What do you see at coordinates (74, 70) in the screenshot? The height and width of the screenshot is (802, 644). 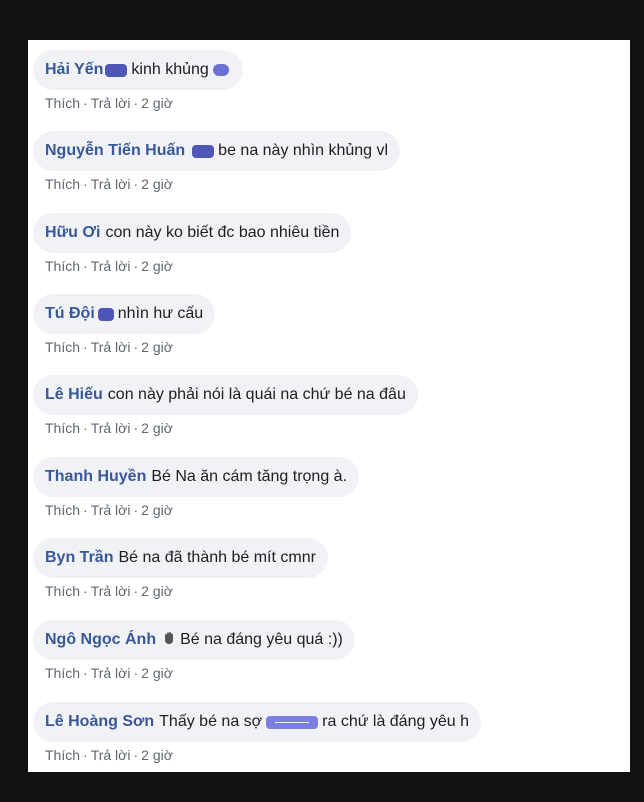 I see `comment-author: Hải Yến` at bounding box center [74, 70].